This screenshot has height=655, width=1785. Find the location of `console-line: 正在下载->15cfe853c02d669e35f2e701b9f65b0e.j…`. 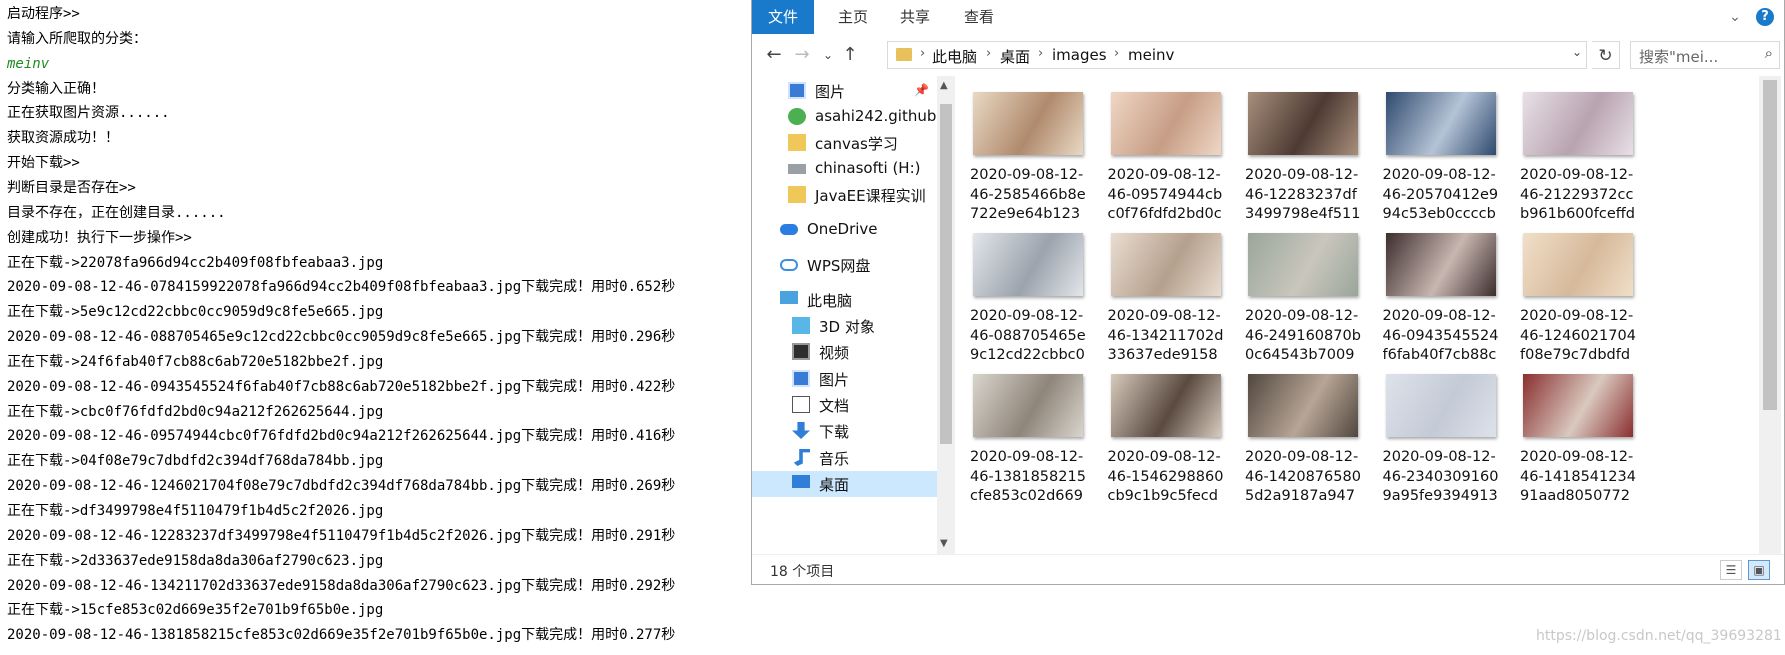

console-line: 正在下载->15cfe853c02d669e35f2e701b9f65b0e.j… is located at coordinates (195, 610).